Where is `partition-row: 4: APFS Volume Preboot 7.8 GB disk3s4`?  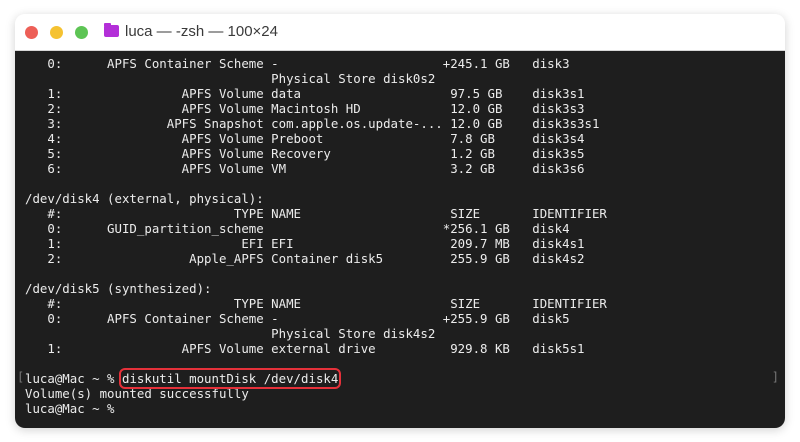
partition-row: 4: APFS Volume Preboot 7.8 GB disk3s4 is located at coordinates (305, 138).